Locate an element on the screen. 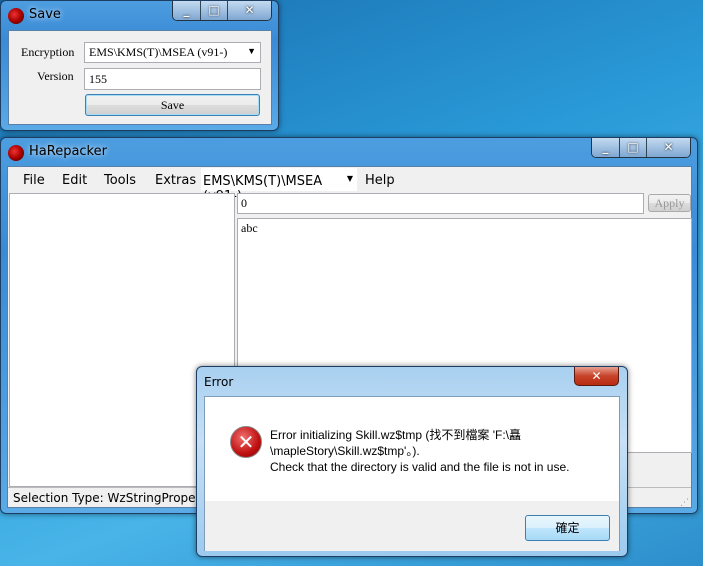  status-text: Selection Type: WzStringProperty is located at coordinates (113, 498).